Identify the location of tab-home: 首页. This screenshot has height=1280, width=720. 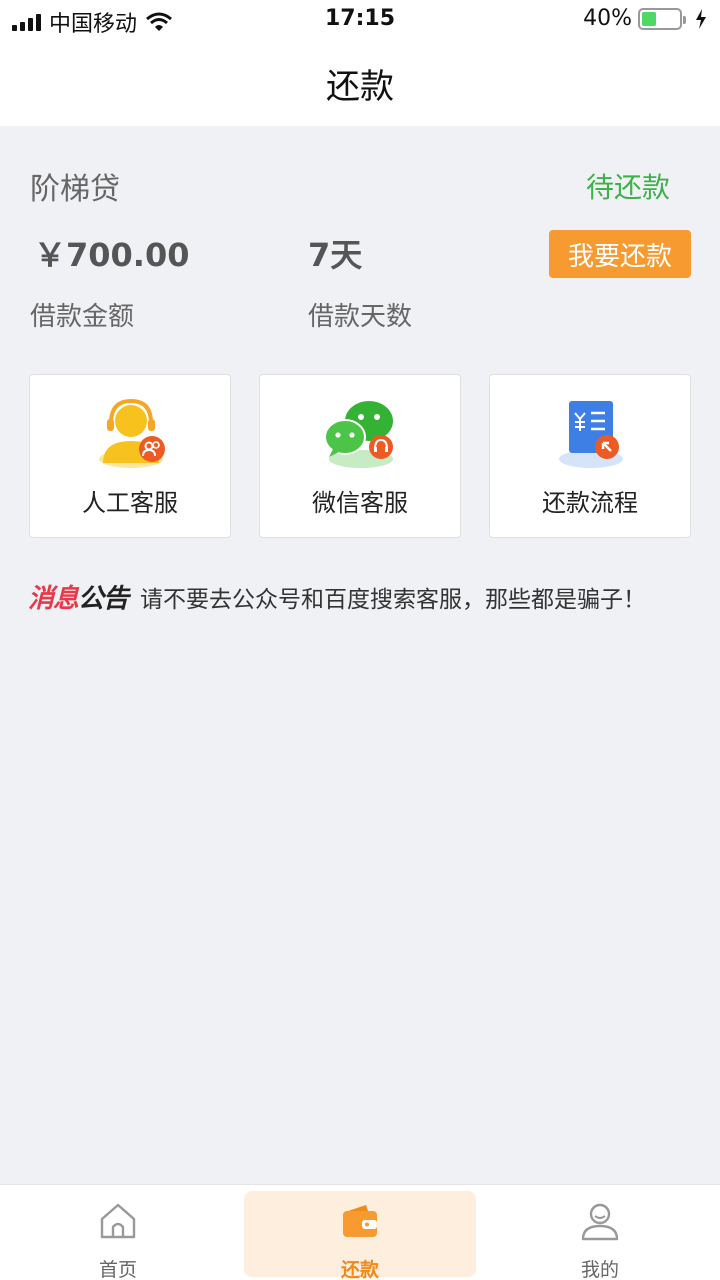
(118, 1232).